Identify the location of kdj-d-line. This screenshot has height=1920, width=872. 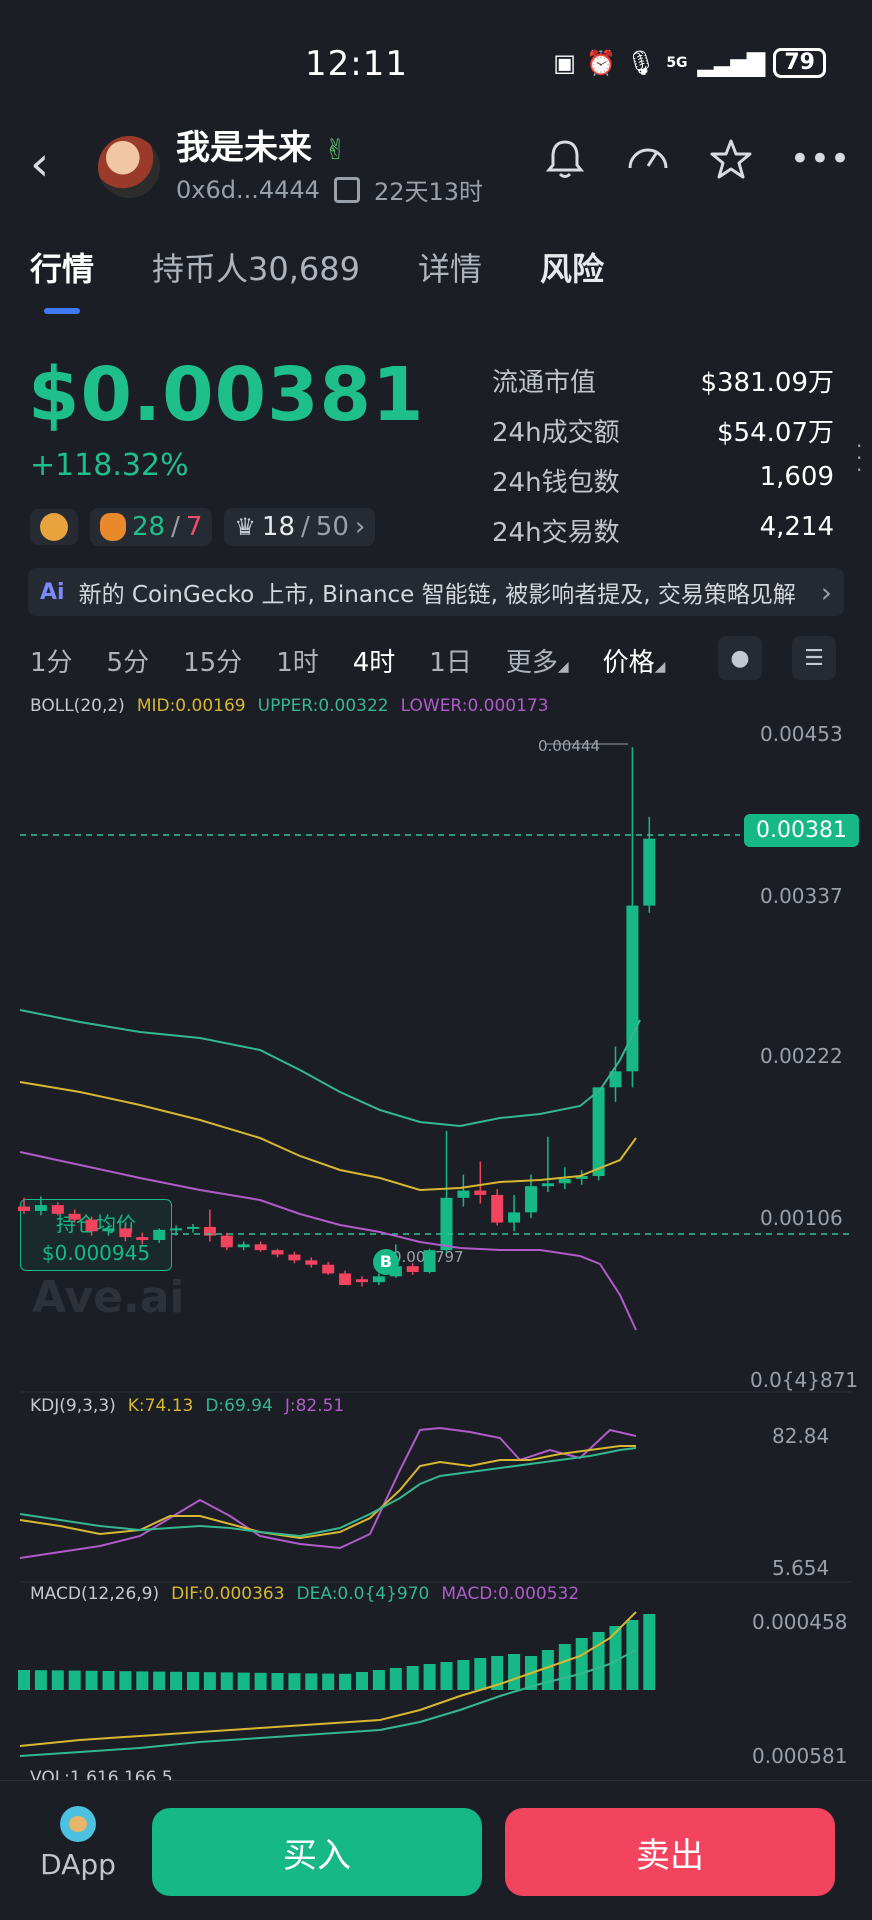
(327, 1492).